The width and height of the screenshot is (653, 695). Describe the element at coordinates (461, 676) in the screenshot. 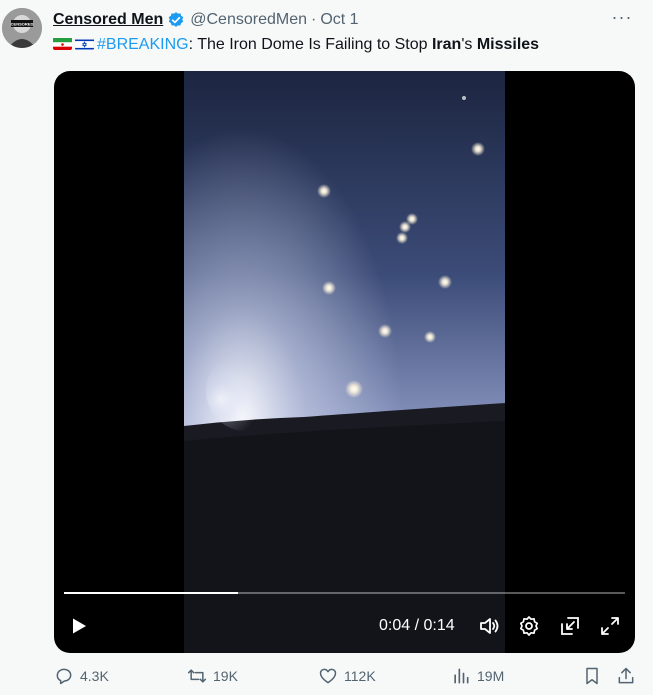

I see `views-chart-icon` at that location.